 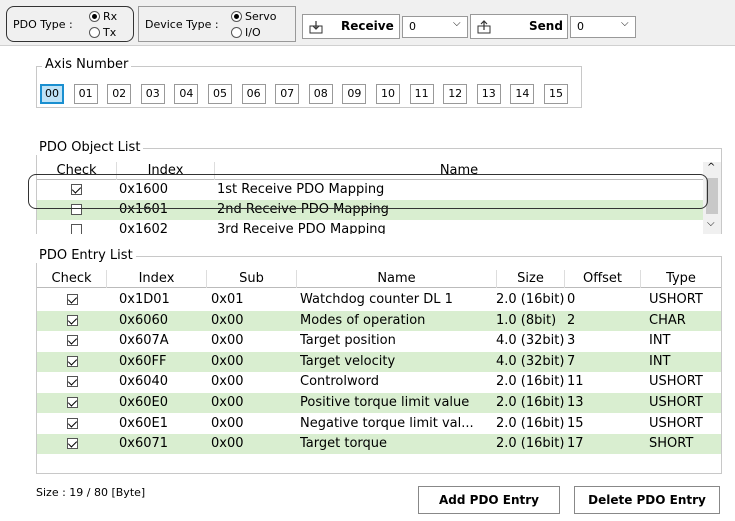 I want to click on pdo-entry-row: 0x6040 0x00 Controlword 2.0 (16bit) 11 USHORT, so click(x=379, y=382).